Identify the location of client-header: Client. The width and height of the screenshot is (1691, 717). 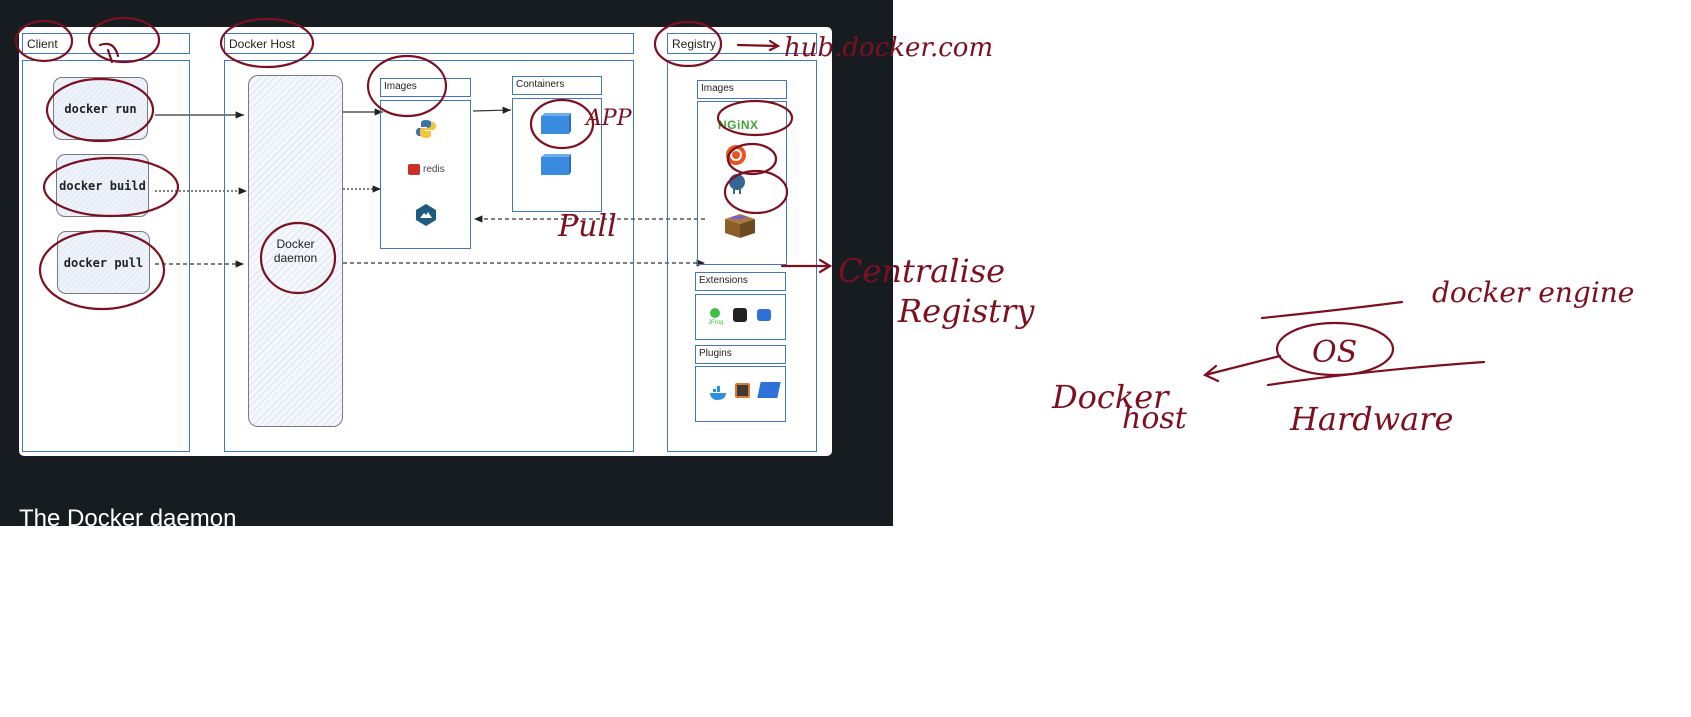
(106, 43).